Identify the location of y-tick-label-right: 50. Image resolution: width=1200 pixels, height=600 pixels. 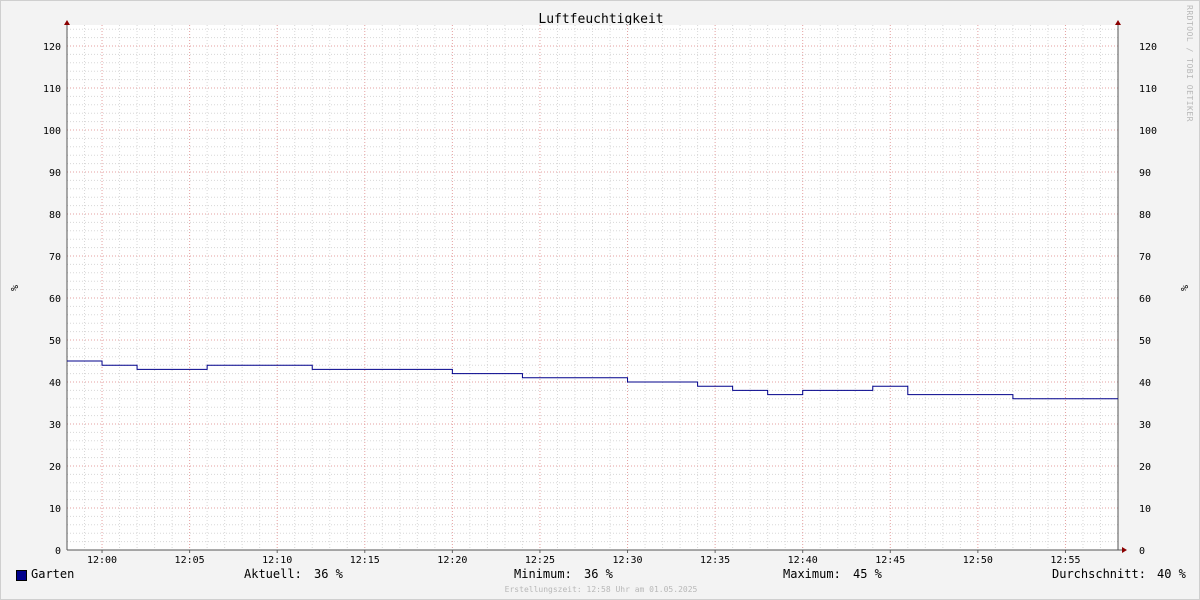
(1145, 341).